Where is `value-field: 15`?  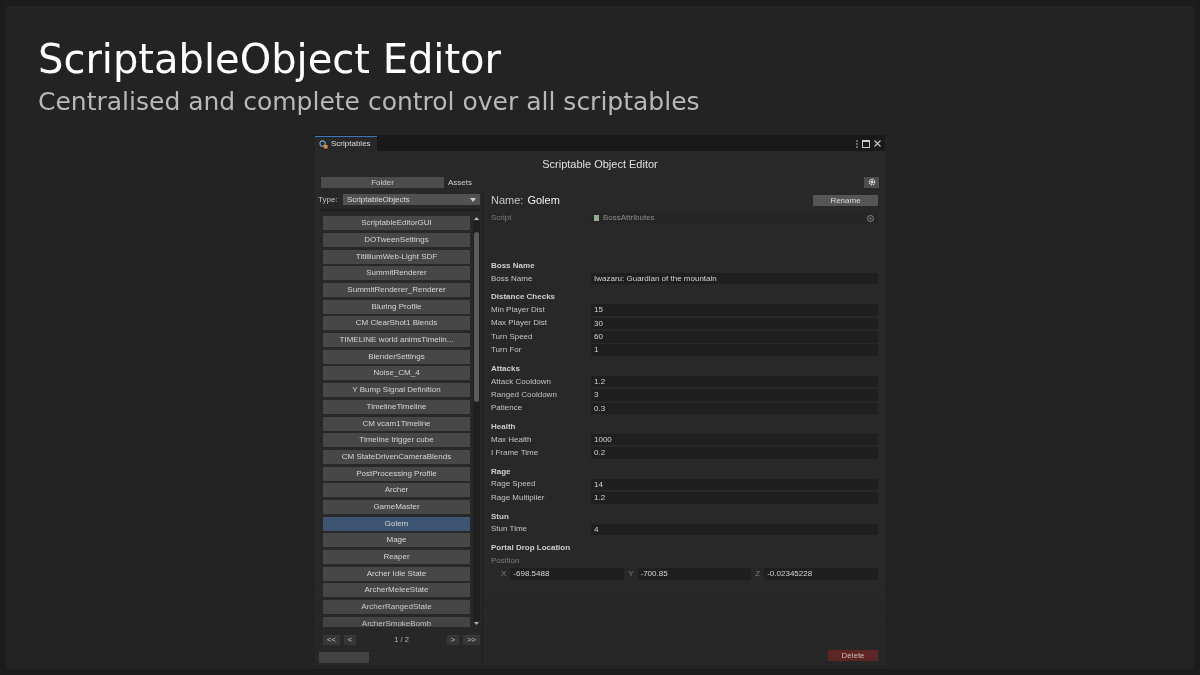 value-field: 15 is located at coordinates (734, 310).